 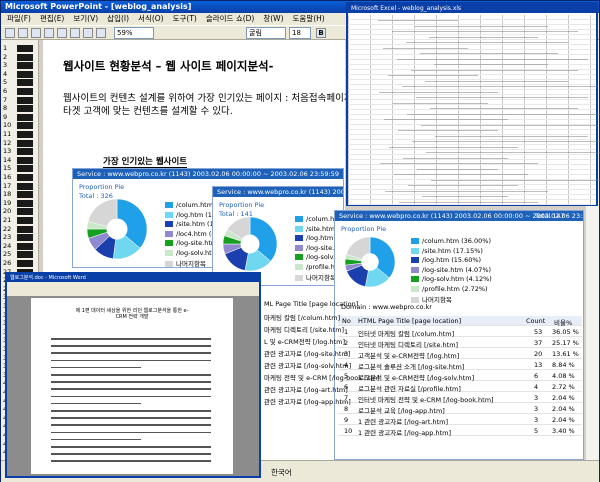 I want to click on row-title: 인터넷 마케팅 칼럼 [/colum.htm], so click(x=406, y=334).